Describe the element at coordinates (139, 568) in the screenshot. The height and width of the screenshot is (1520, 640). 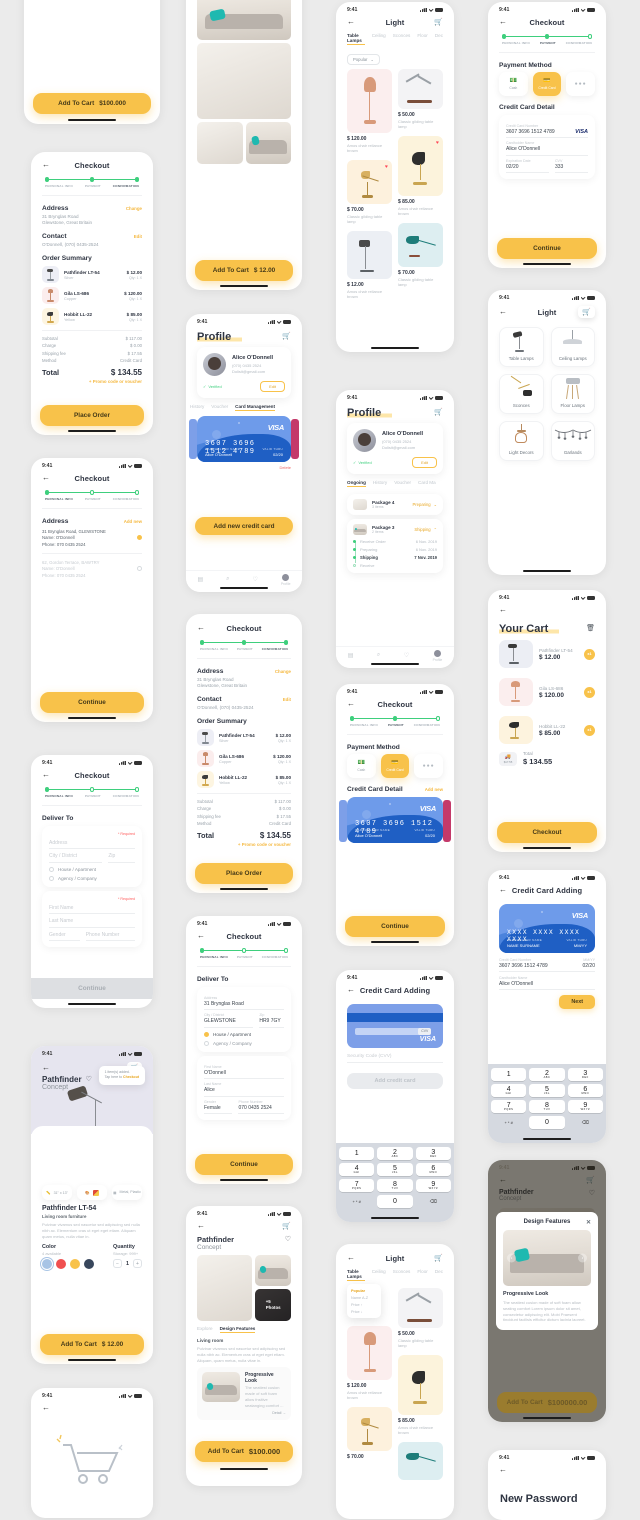
I see `address-radio` at that location.